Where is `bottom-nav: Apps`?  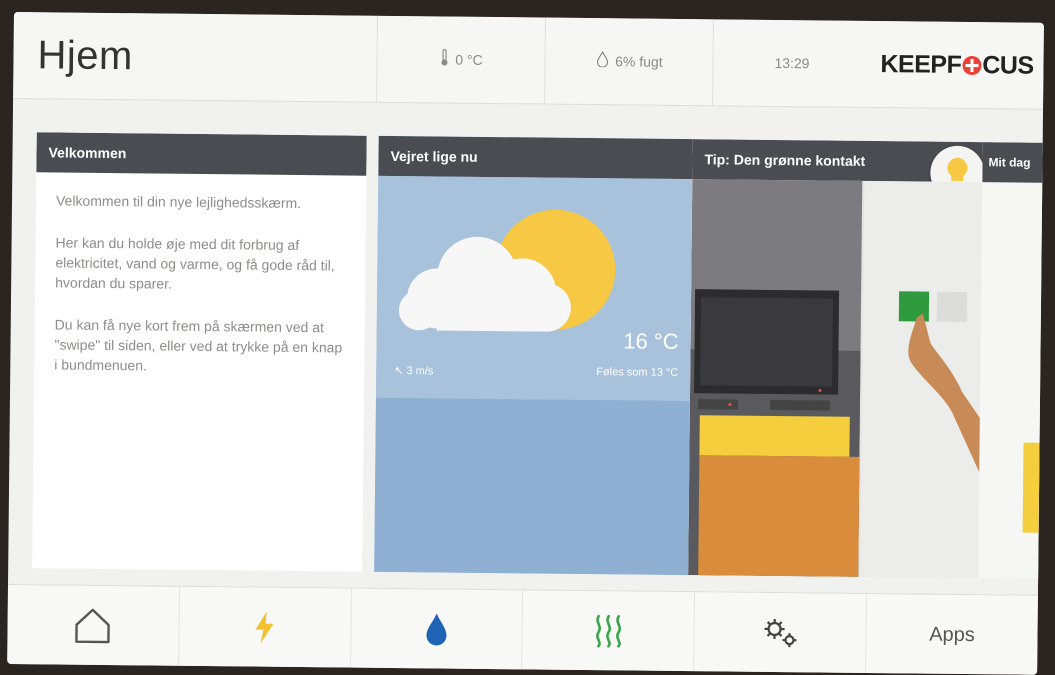 bottom-nav: Apps is located at coordinates (522, 629).